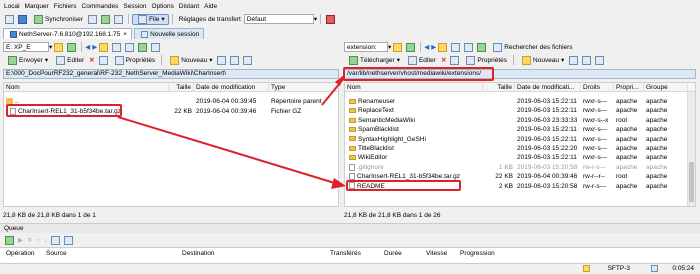 This screenshot has height=274, width=700. What do you see at coordinates (691, 182) in the screenshot?
I see `scroll-thumb` at bounding box center [691, 182].